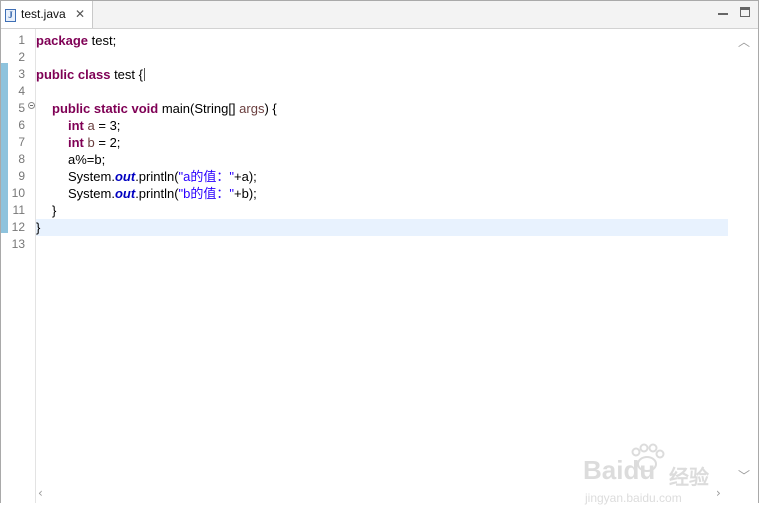  What do you see at coordinates (382, 40) in the screenshot?
I see `code-line-1: package test;` at bounding box center [382, 40].